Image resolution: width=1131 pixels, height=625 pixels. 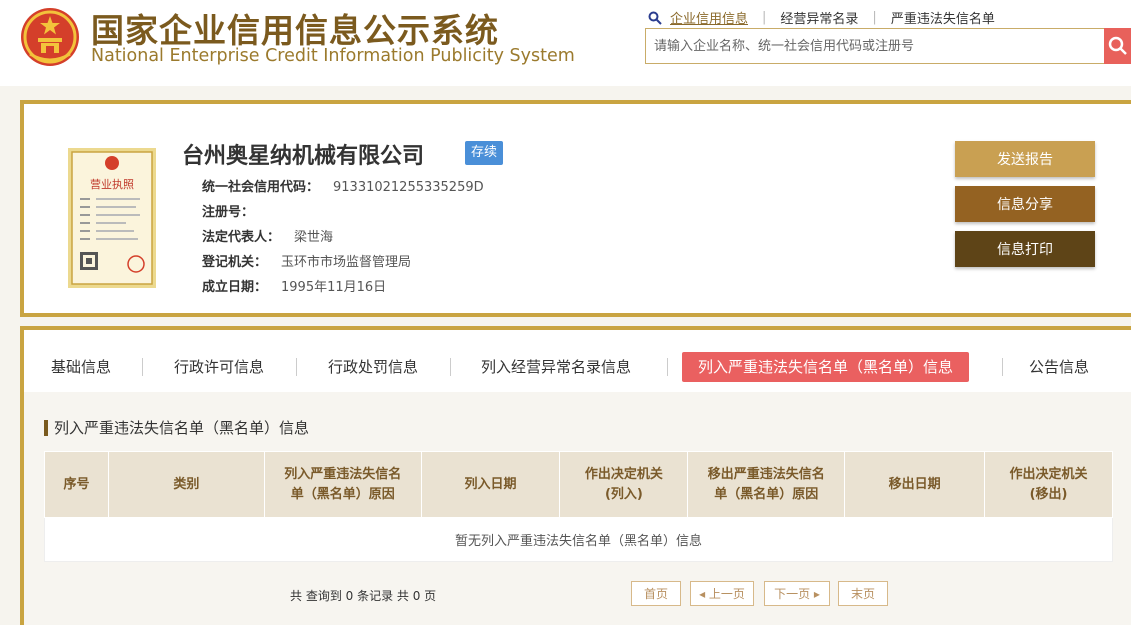 I want to click on col-list-reason: 列入严重违法失信名 单（黑名单）原因, so click(x=342, y=484).